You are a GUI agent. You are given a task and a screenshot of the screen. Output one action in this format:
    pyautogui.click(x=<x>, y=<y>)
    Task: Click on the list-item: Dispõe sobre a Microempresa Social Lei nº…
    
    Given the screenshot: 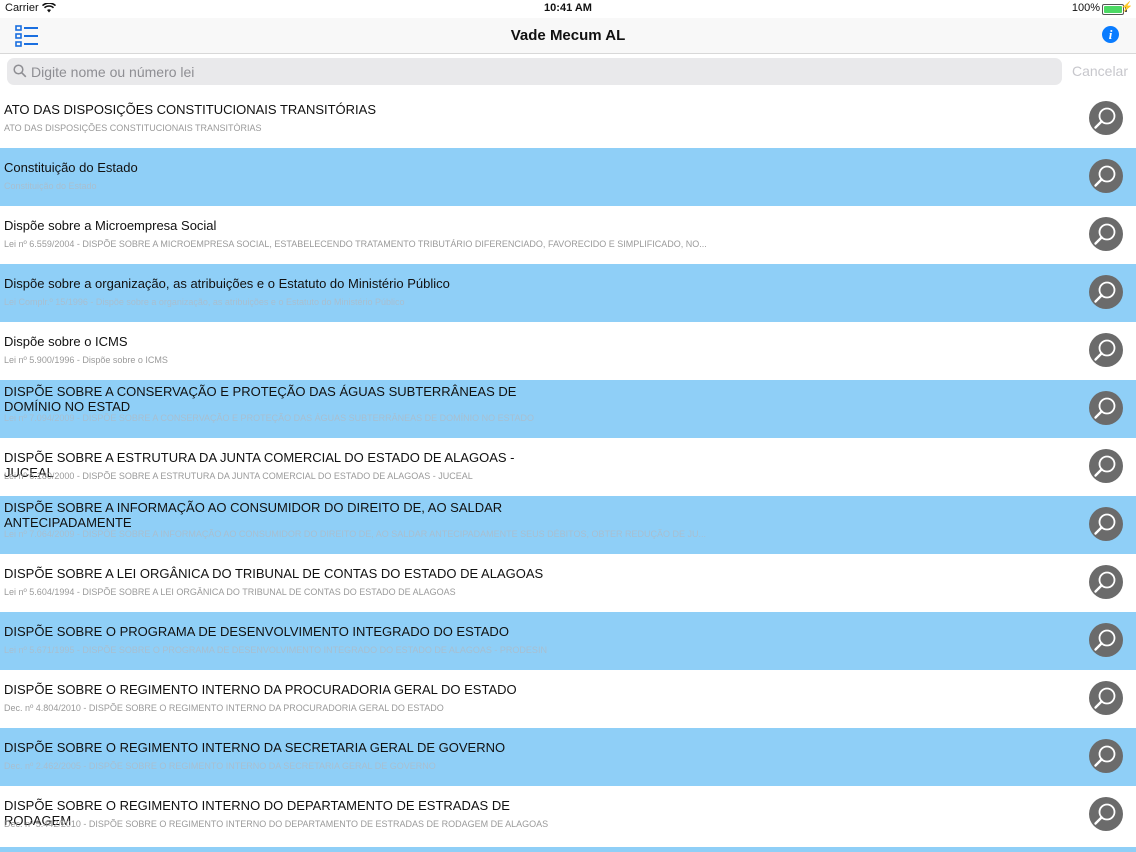 What is the action you would take?
    pyautogui.click(x=568, y=235)
    